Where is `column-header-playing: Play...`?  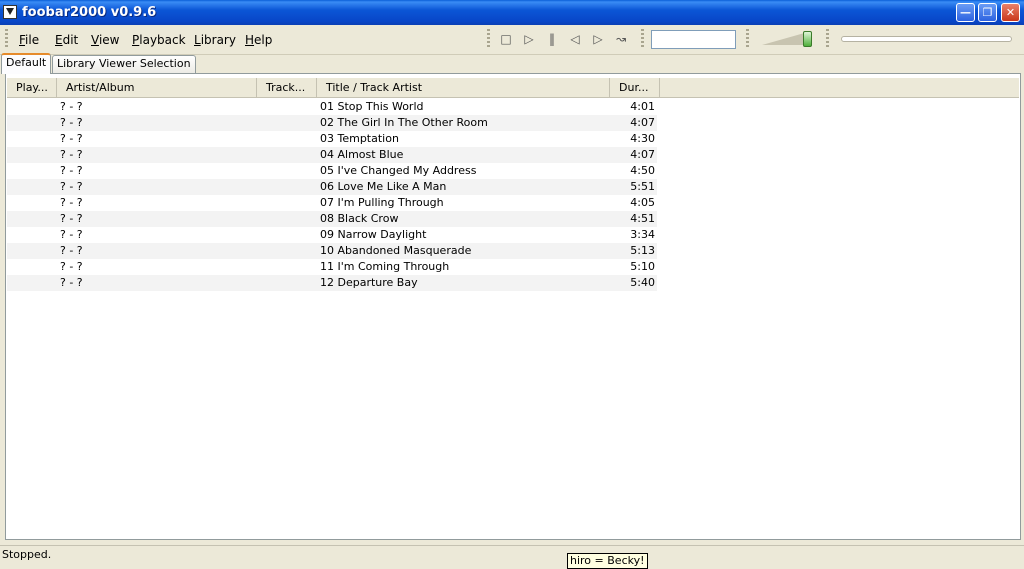
column-header-playing: Play... is located at coordinates (32, 87).